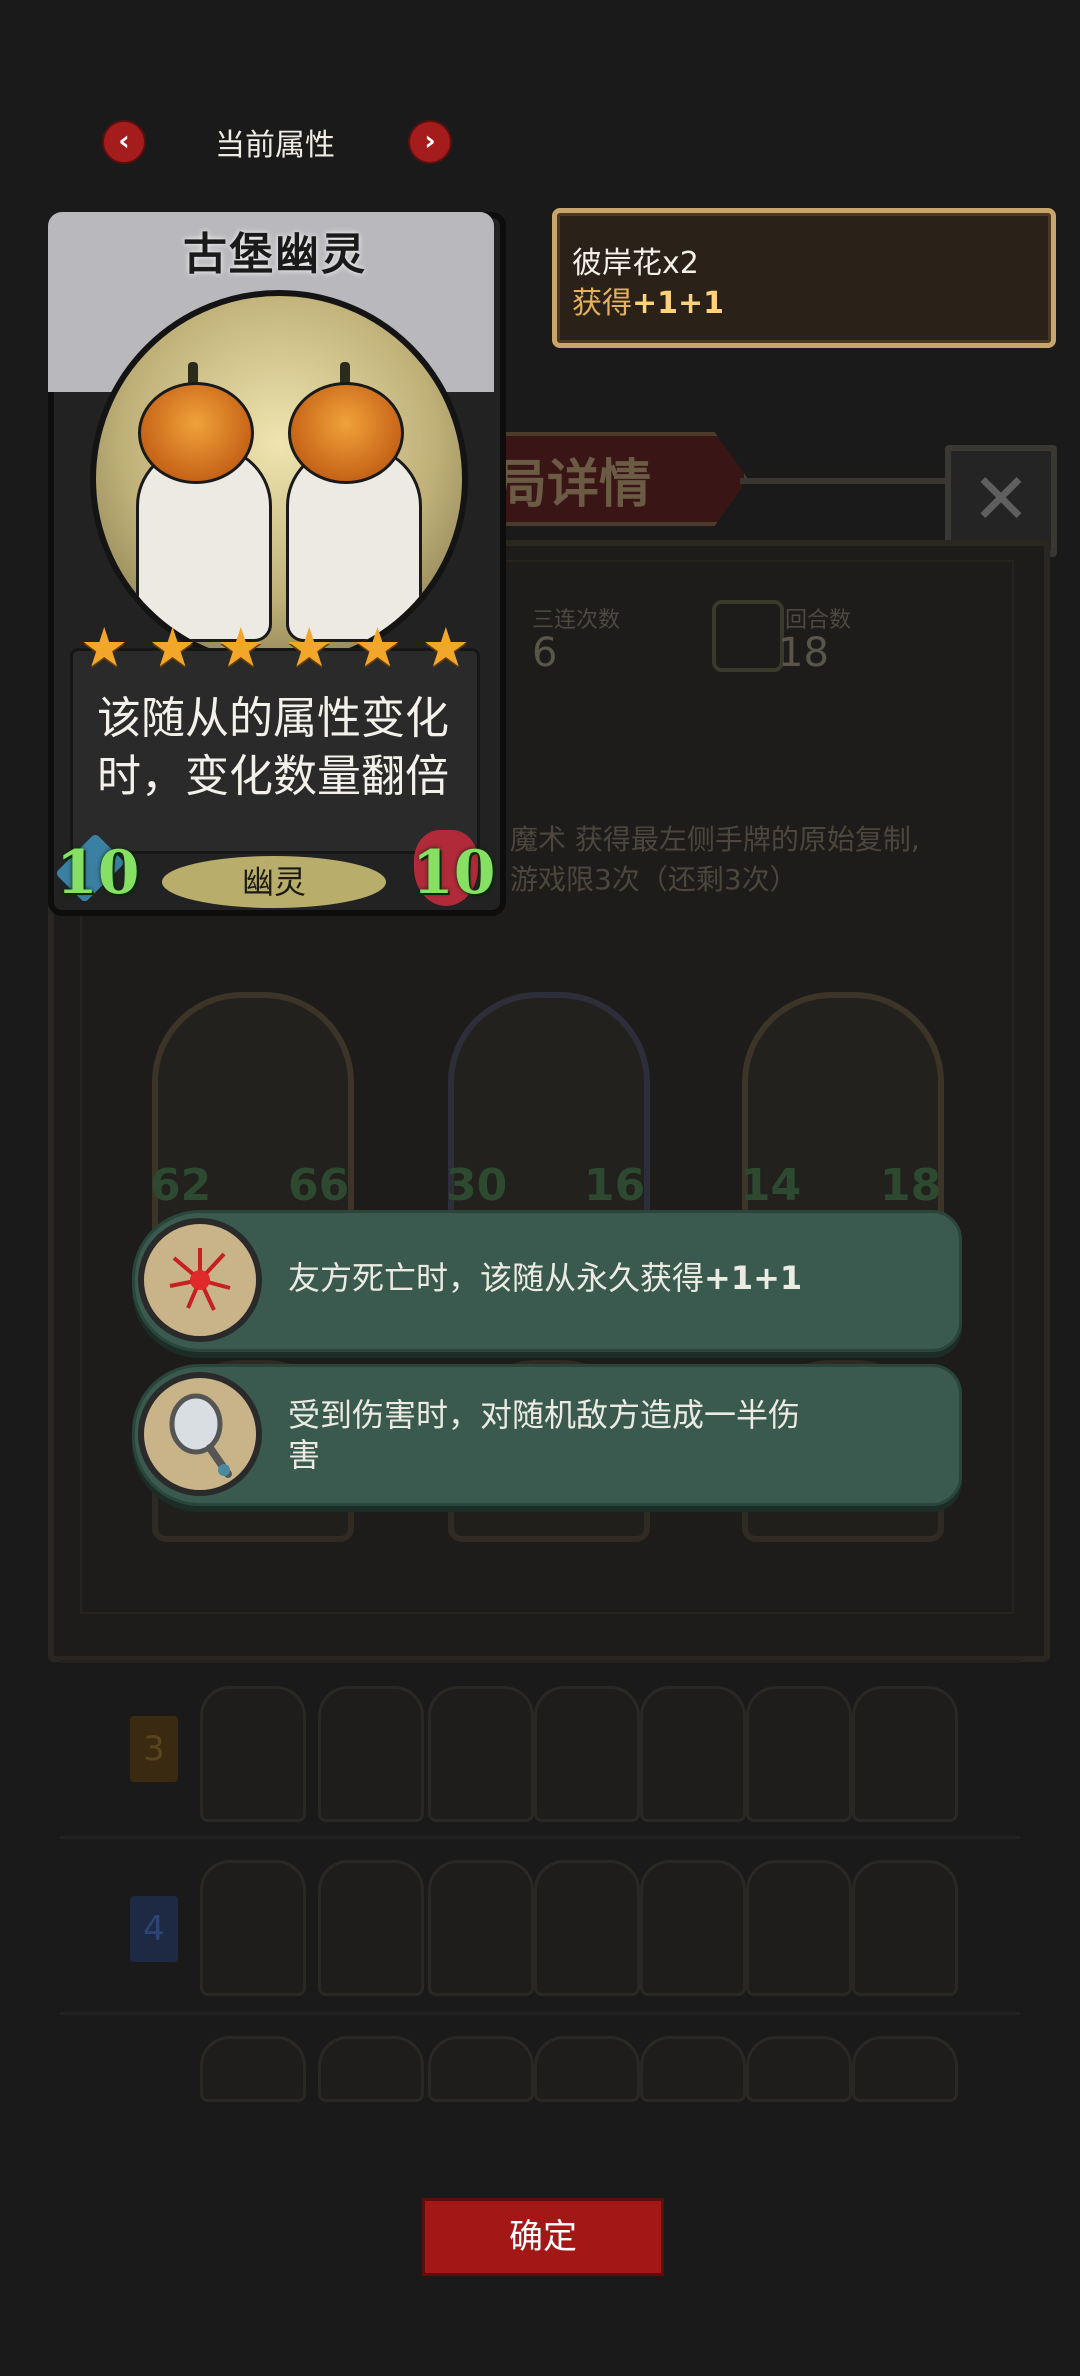 The image size is (1080, 2376). I want to click on round-icon, so click(748, 636).